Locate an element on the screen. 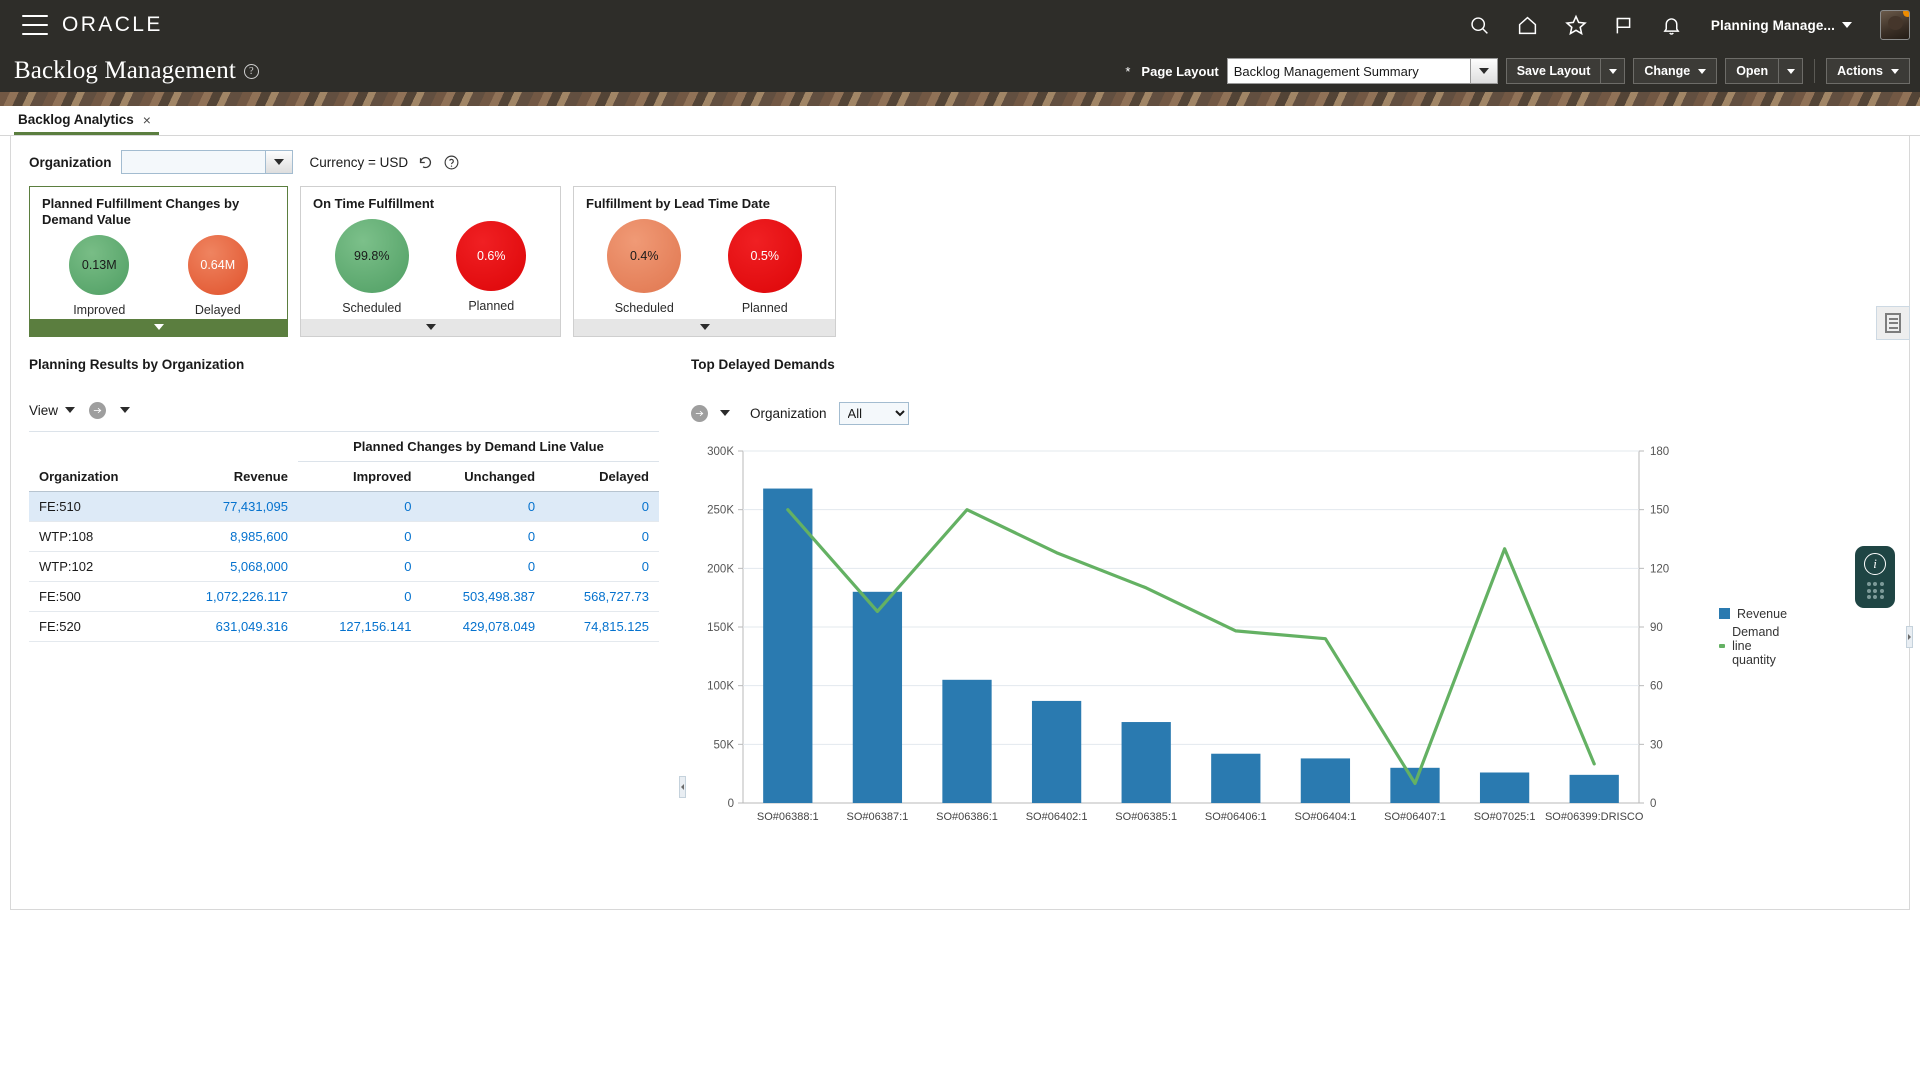  page-help-icon: ? is located at coordinates (251, 71).